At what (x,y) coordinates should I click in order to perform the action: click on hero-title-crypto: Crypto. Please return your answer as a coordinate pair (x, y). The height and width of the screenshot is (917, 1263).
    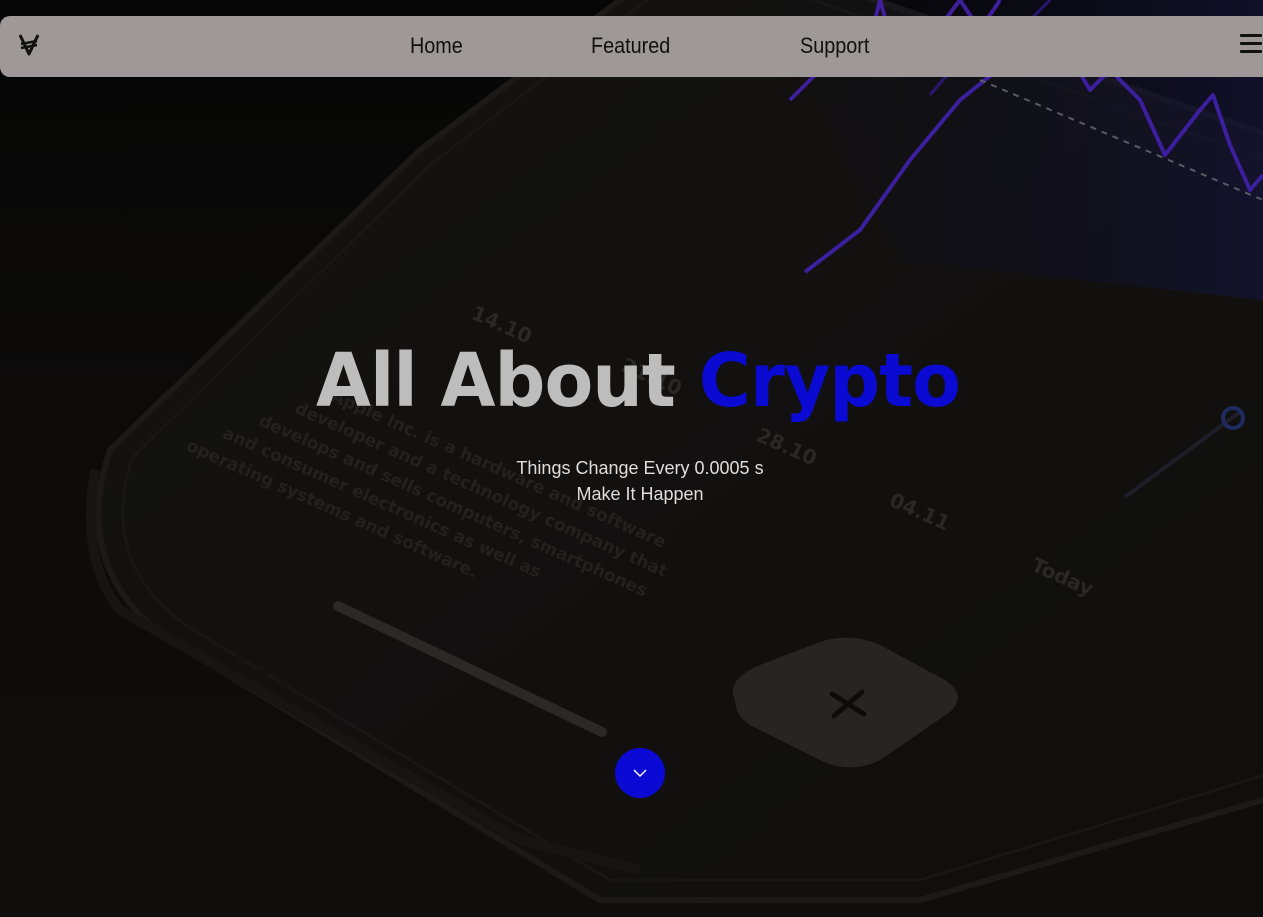
    Looking at the image, I should click on (829, 381).